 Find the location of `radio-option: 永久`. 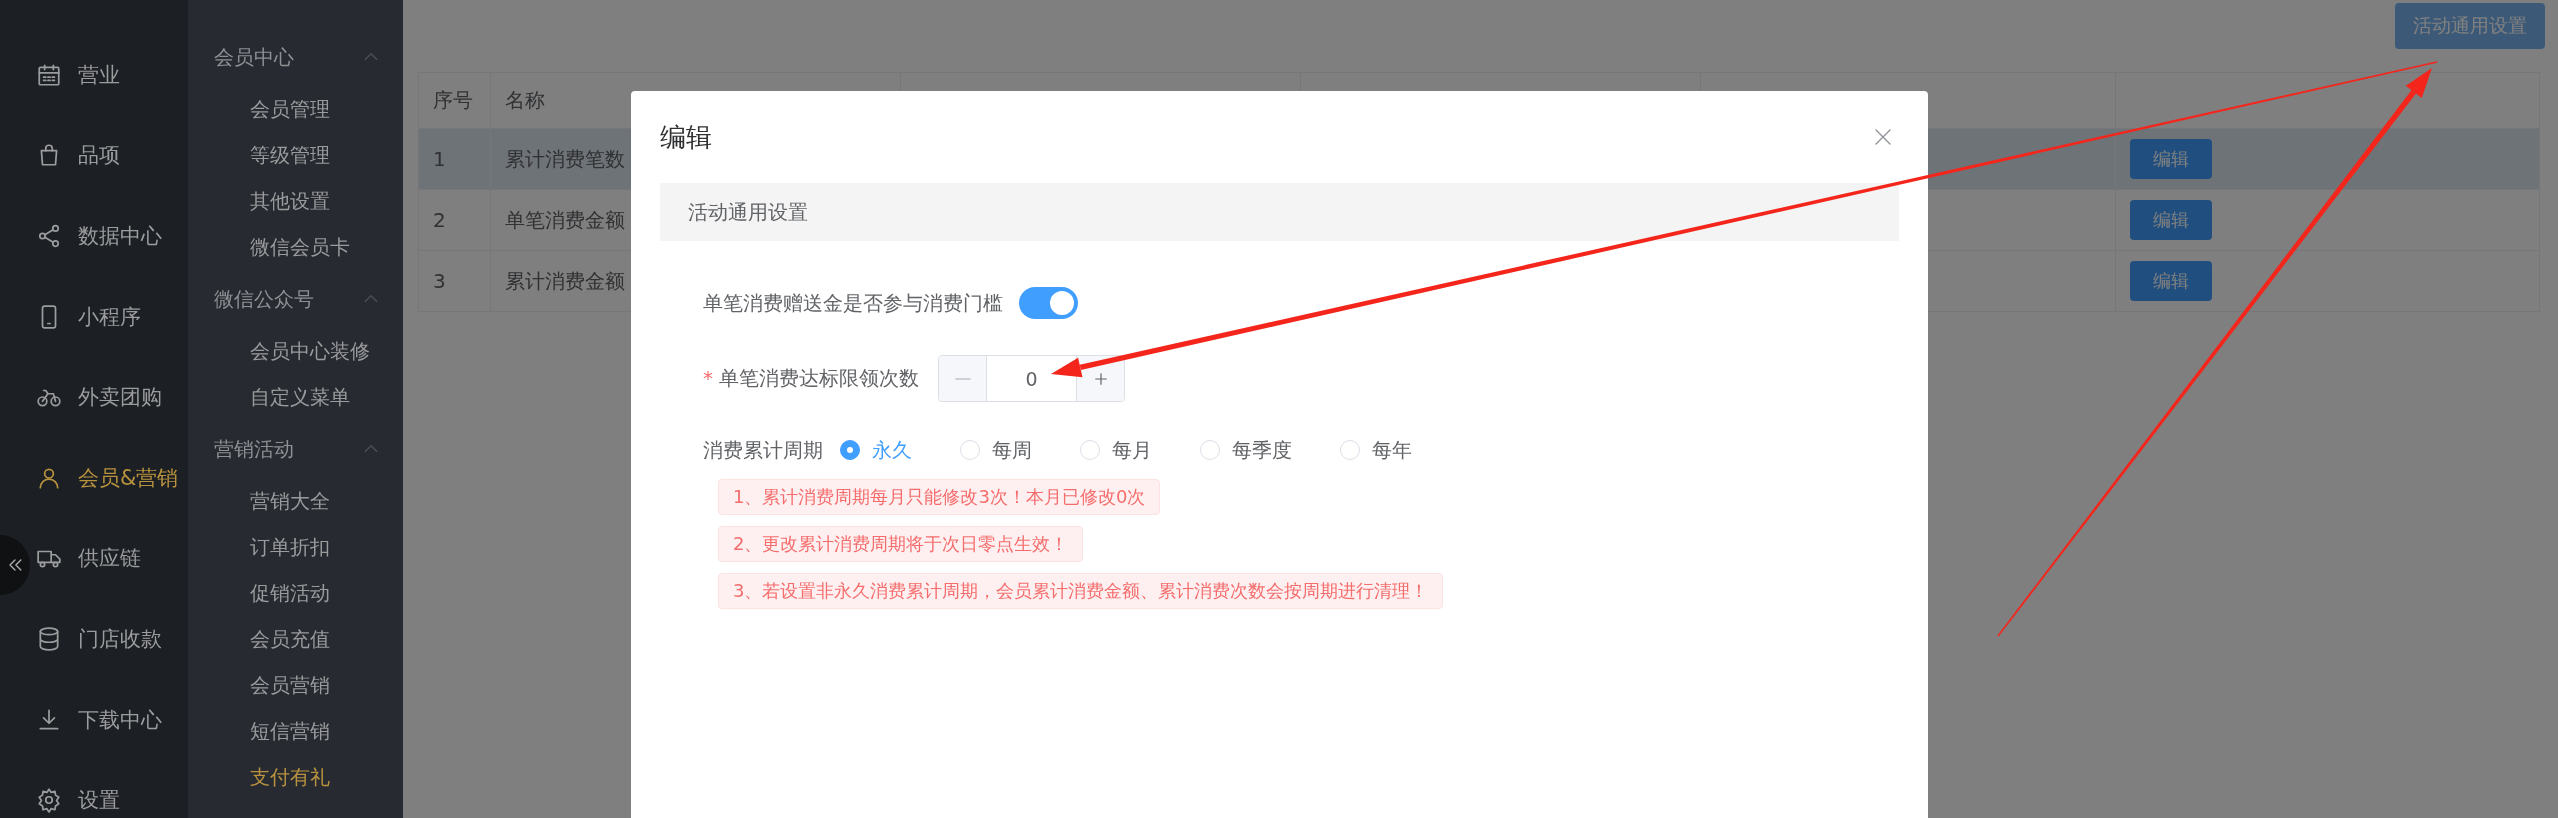

radio-option: 永久 is located at coordinates (876, 450).